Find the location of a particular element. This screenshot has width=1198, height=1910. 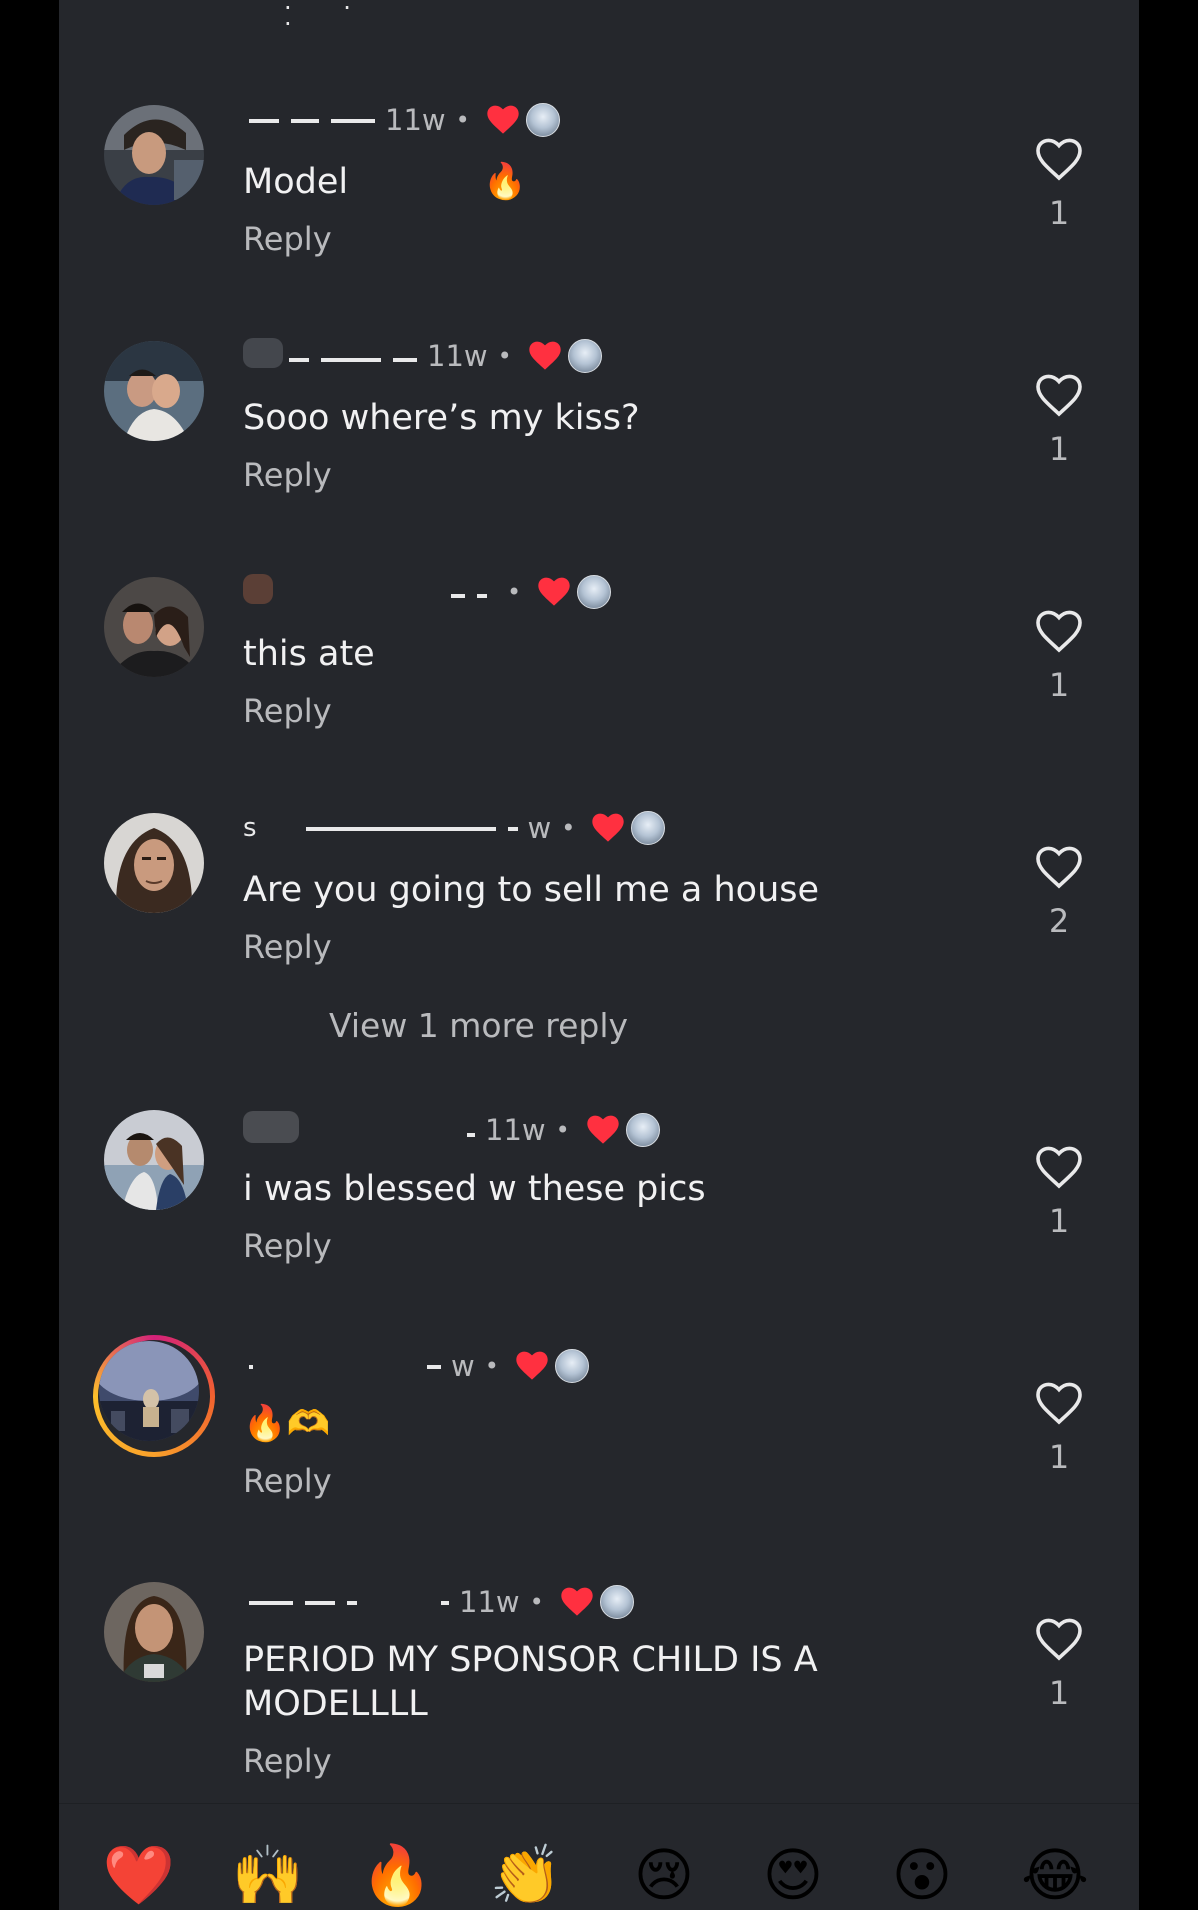

comment-meta: • is located at coordinates (427, 592).